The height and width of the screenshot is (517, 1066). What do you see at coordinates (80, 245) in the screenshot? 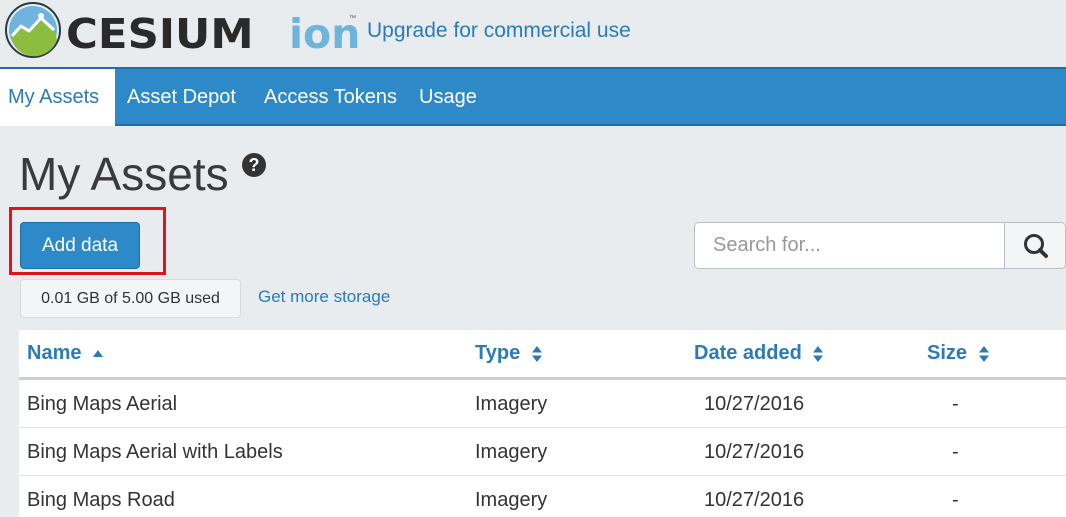
I see `add-data-button: Add data` at bounding box center [80, 245].